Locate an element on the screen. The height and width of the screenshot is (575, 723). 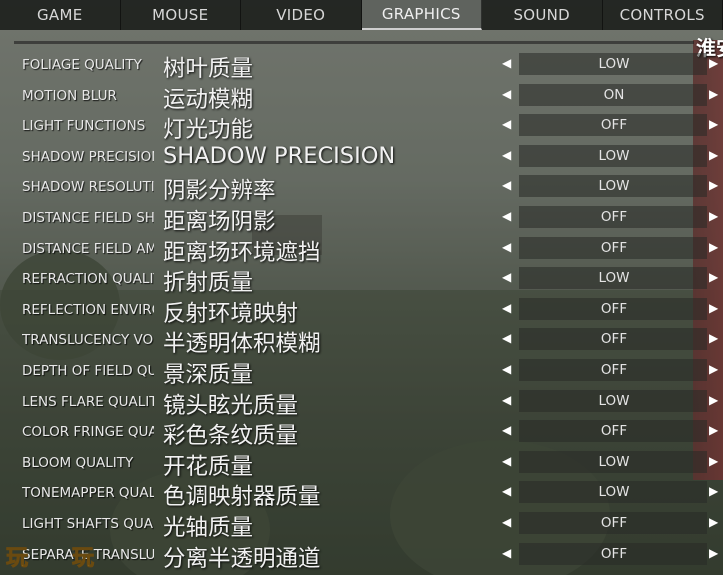
tab-game: GAME is located at coordinates (60, 15).